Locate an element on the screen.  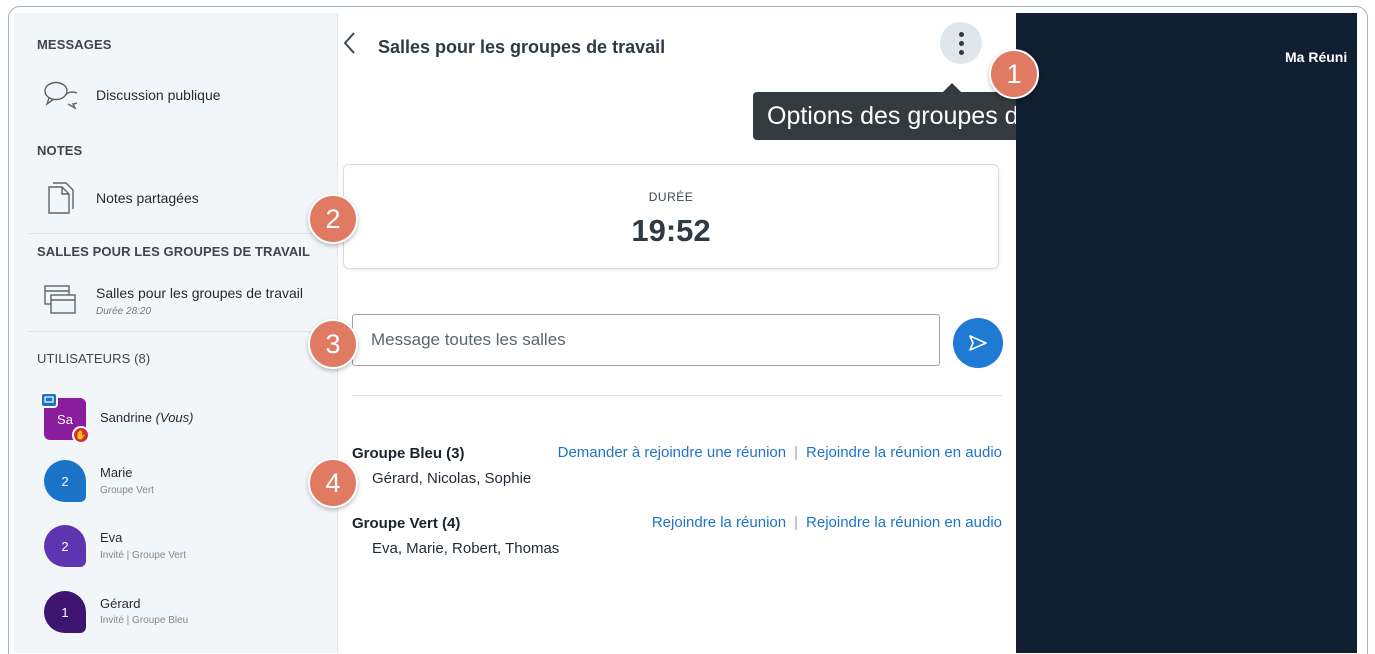
callout-badge: 1 is located at coordinates (1014, 74).